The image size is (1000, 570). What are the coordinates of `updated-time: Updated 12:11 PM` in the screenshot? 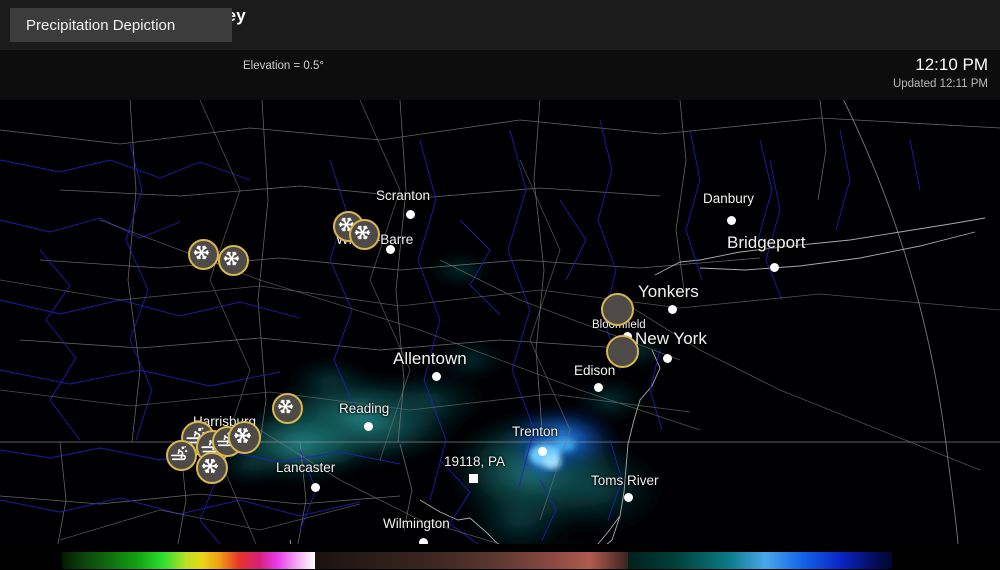 It's located at (940, 84).